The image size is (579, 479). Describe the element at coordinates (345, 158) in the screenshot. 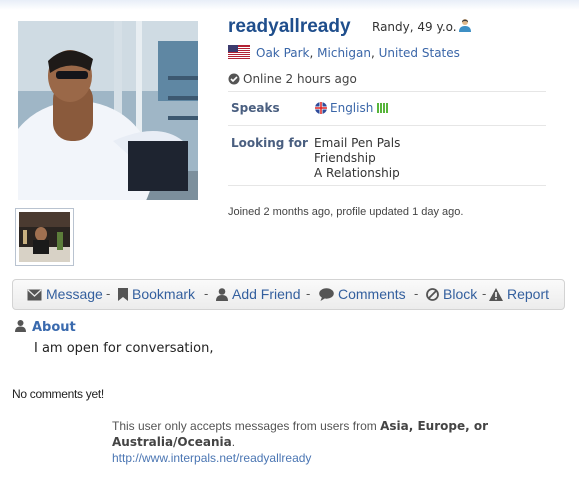

I see `looking-for-item: Friendship` at that location.